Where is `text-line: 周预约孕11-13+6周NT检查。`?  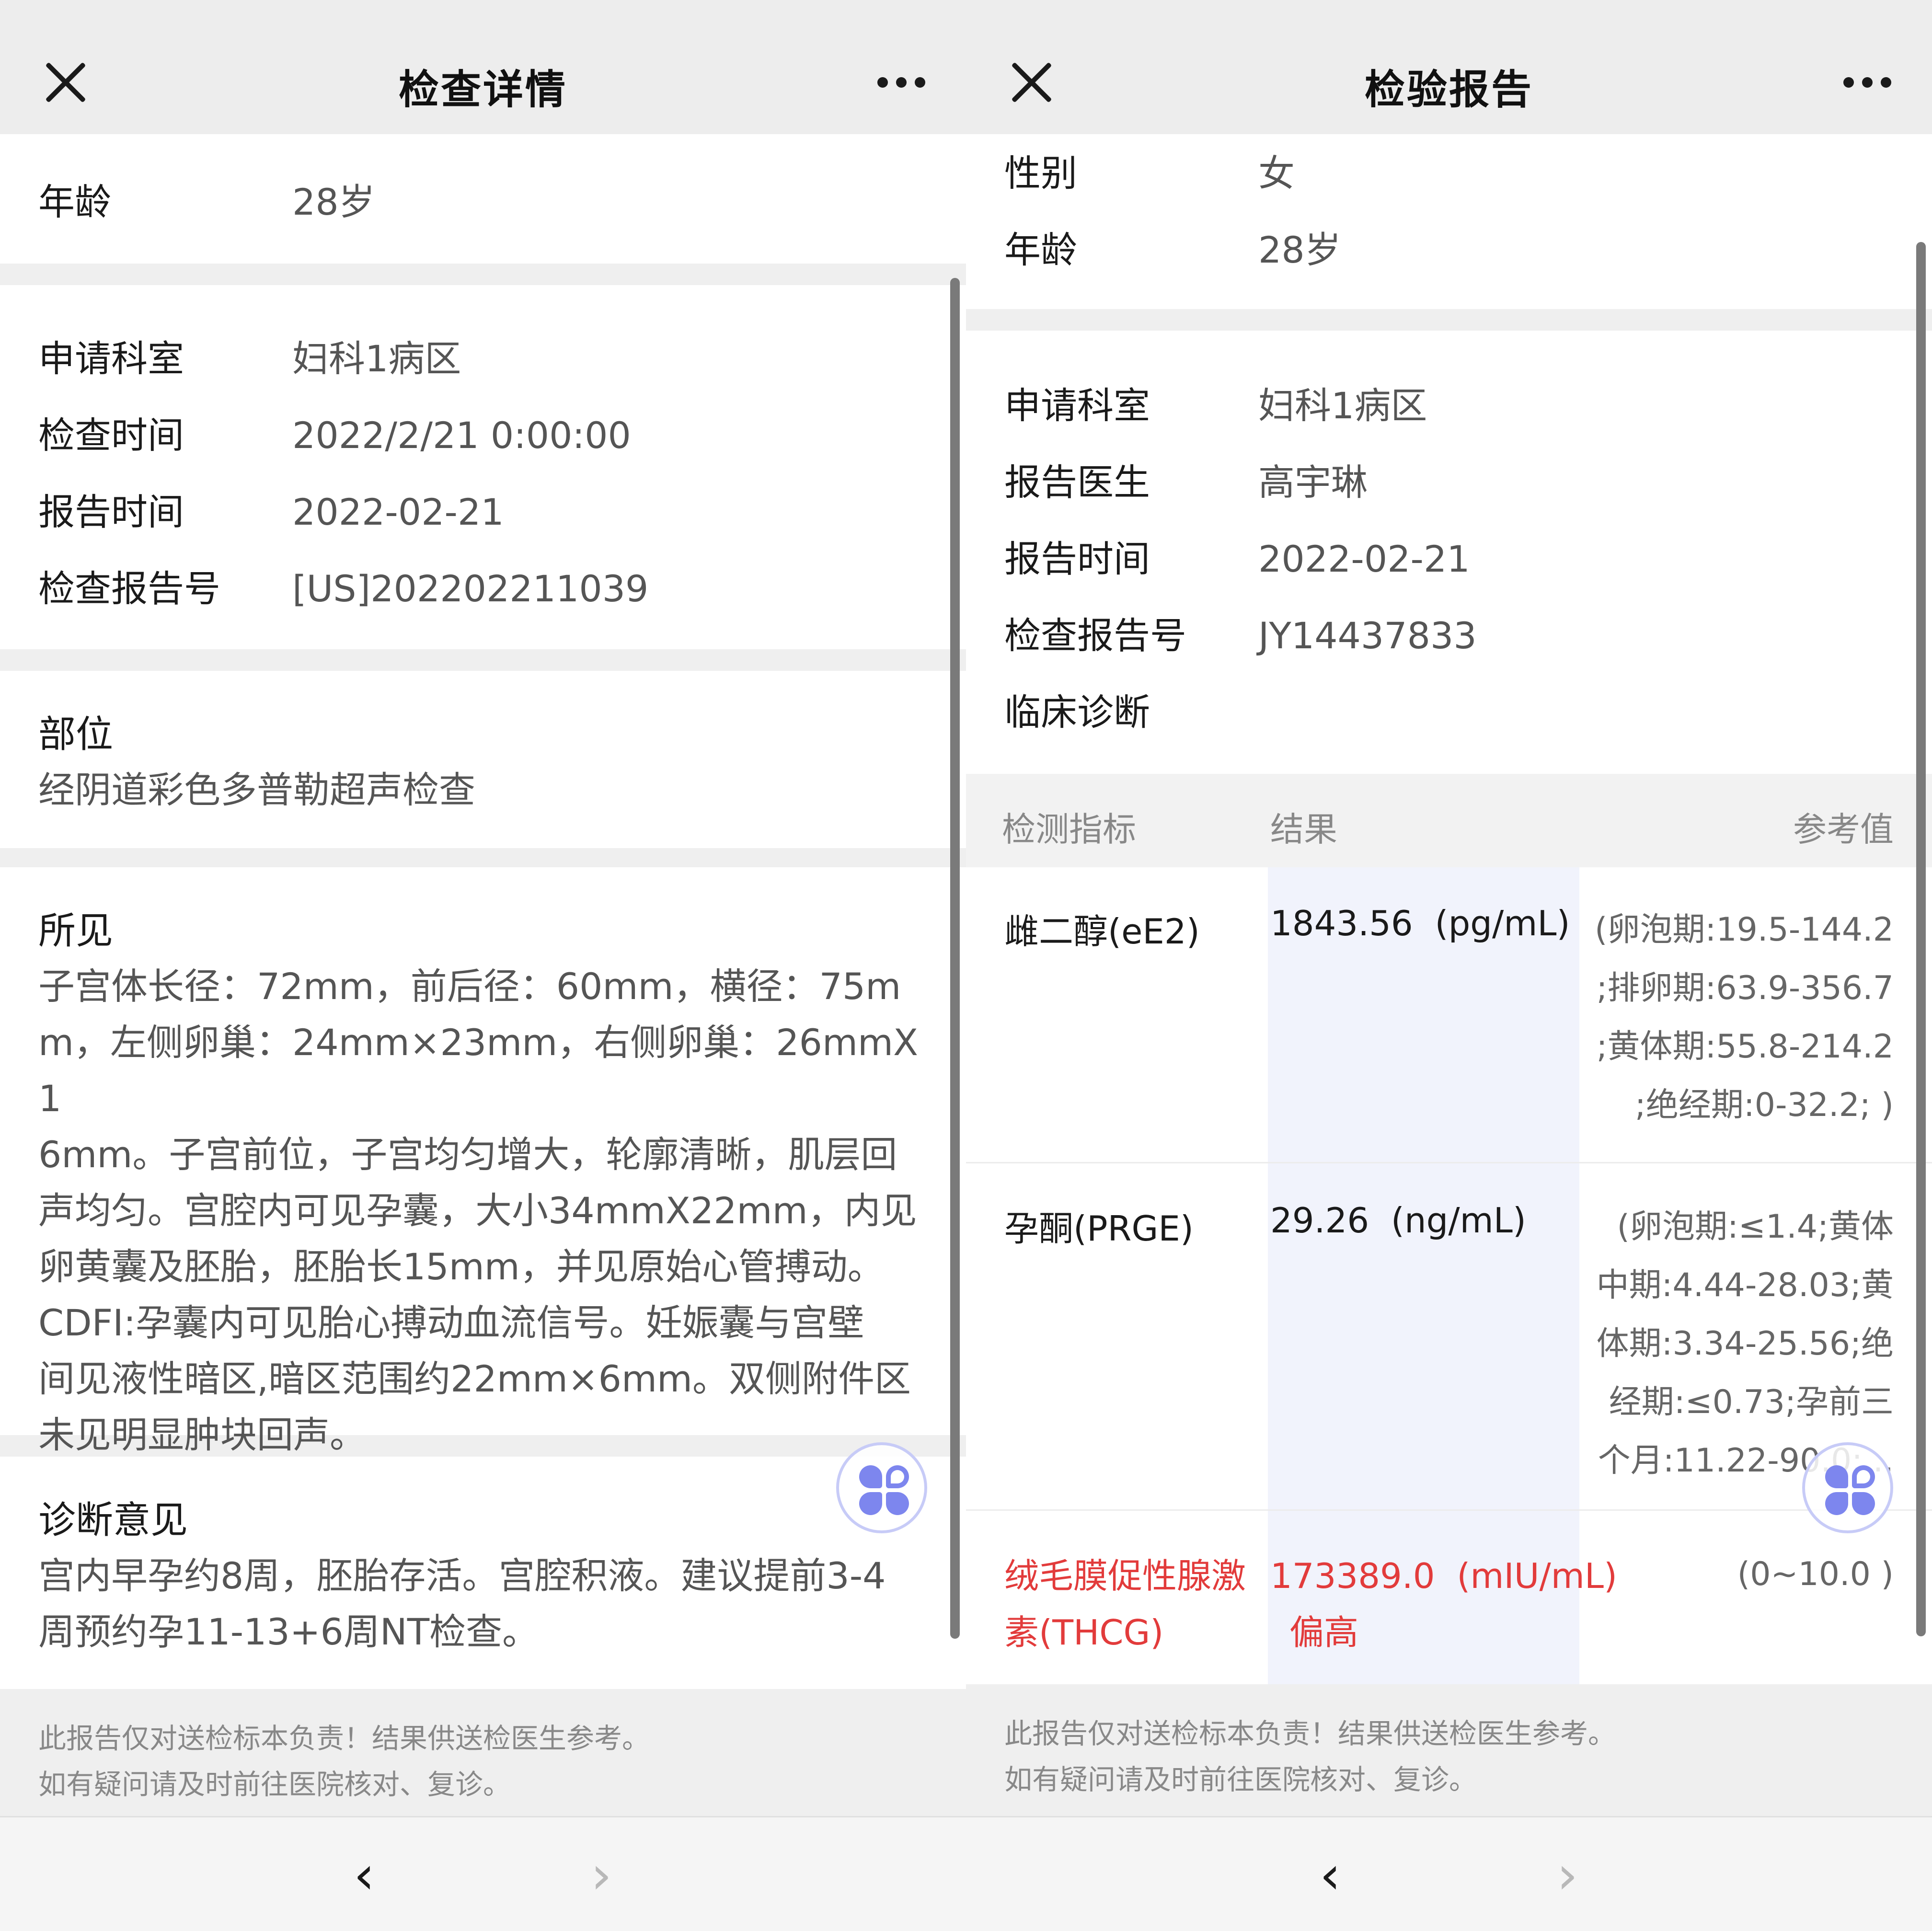 text-line: 周预约孕11-13+6周NT检查。 is located at coordinates (288, 1631).